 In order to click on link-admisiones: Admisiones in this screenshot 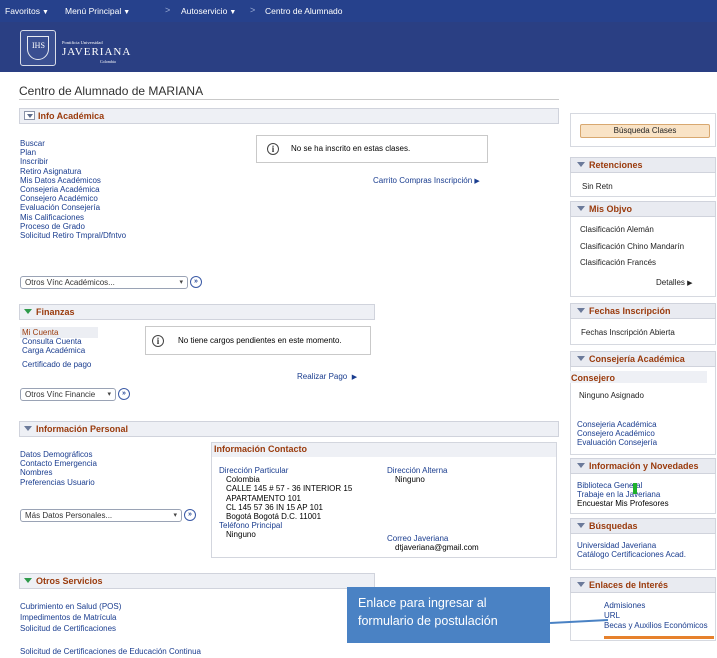, I will do `click(656, 606)`.